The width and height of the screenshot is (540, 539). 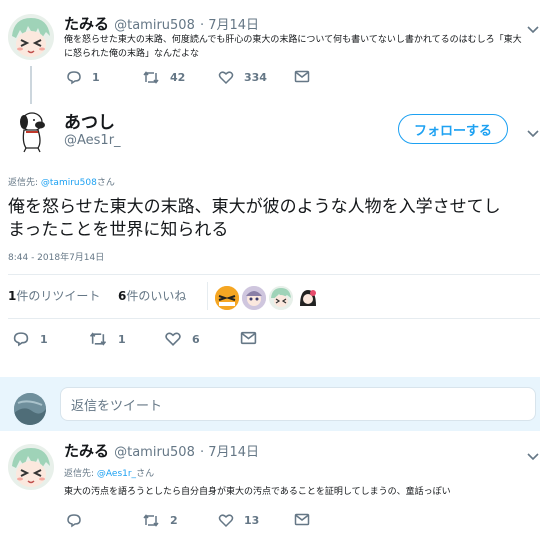 What do you see at coordinates (174, 520) in the screenshot?
I see `retweet-count: 2` at bounding box center [174, 520].